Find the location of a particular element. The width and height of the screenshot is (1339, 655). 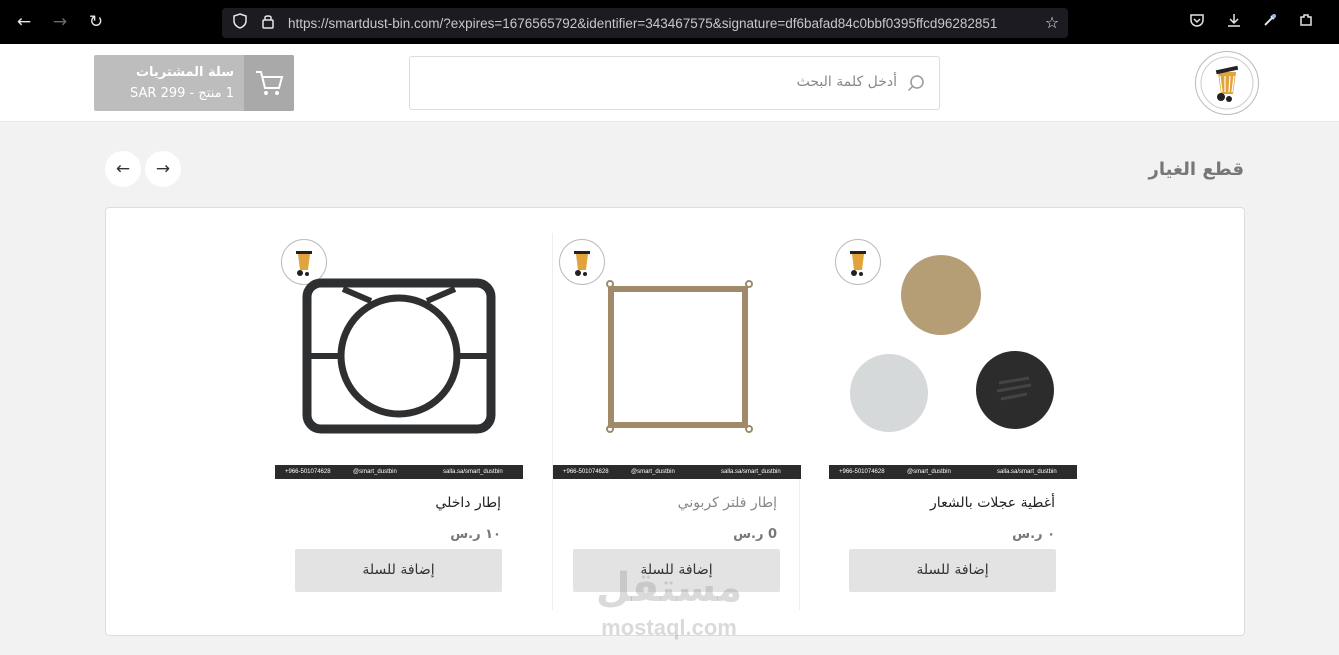

search-input: أدخل كلمة البحث is located at coordinates (674, 83).